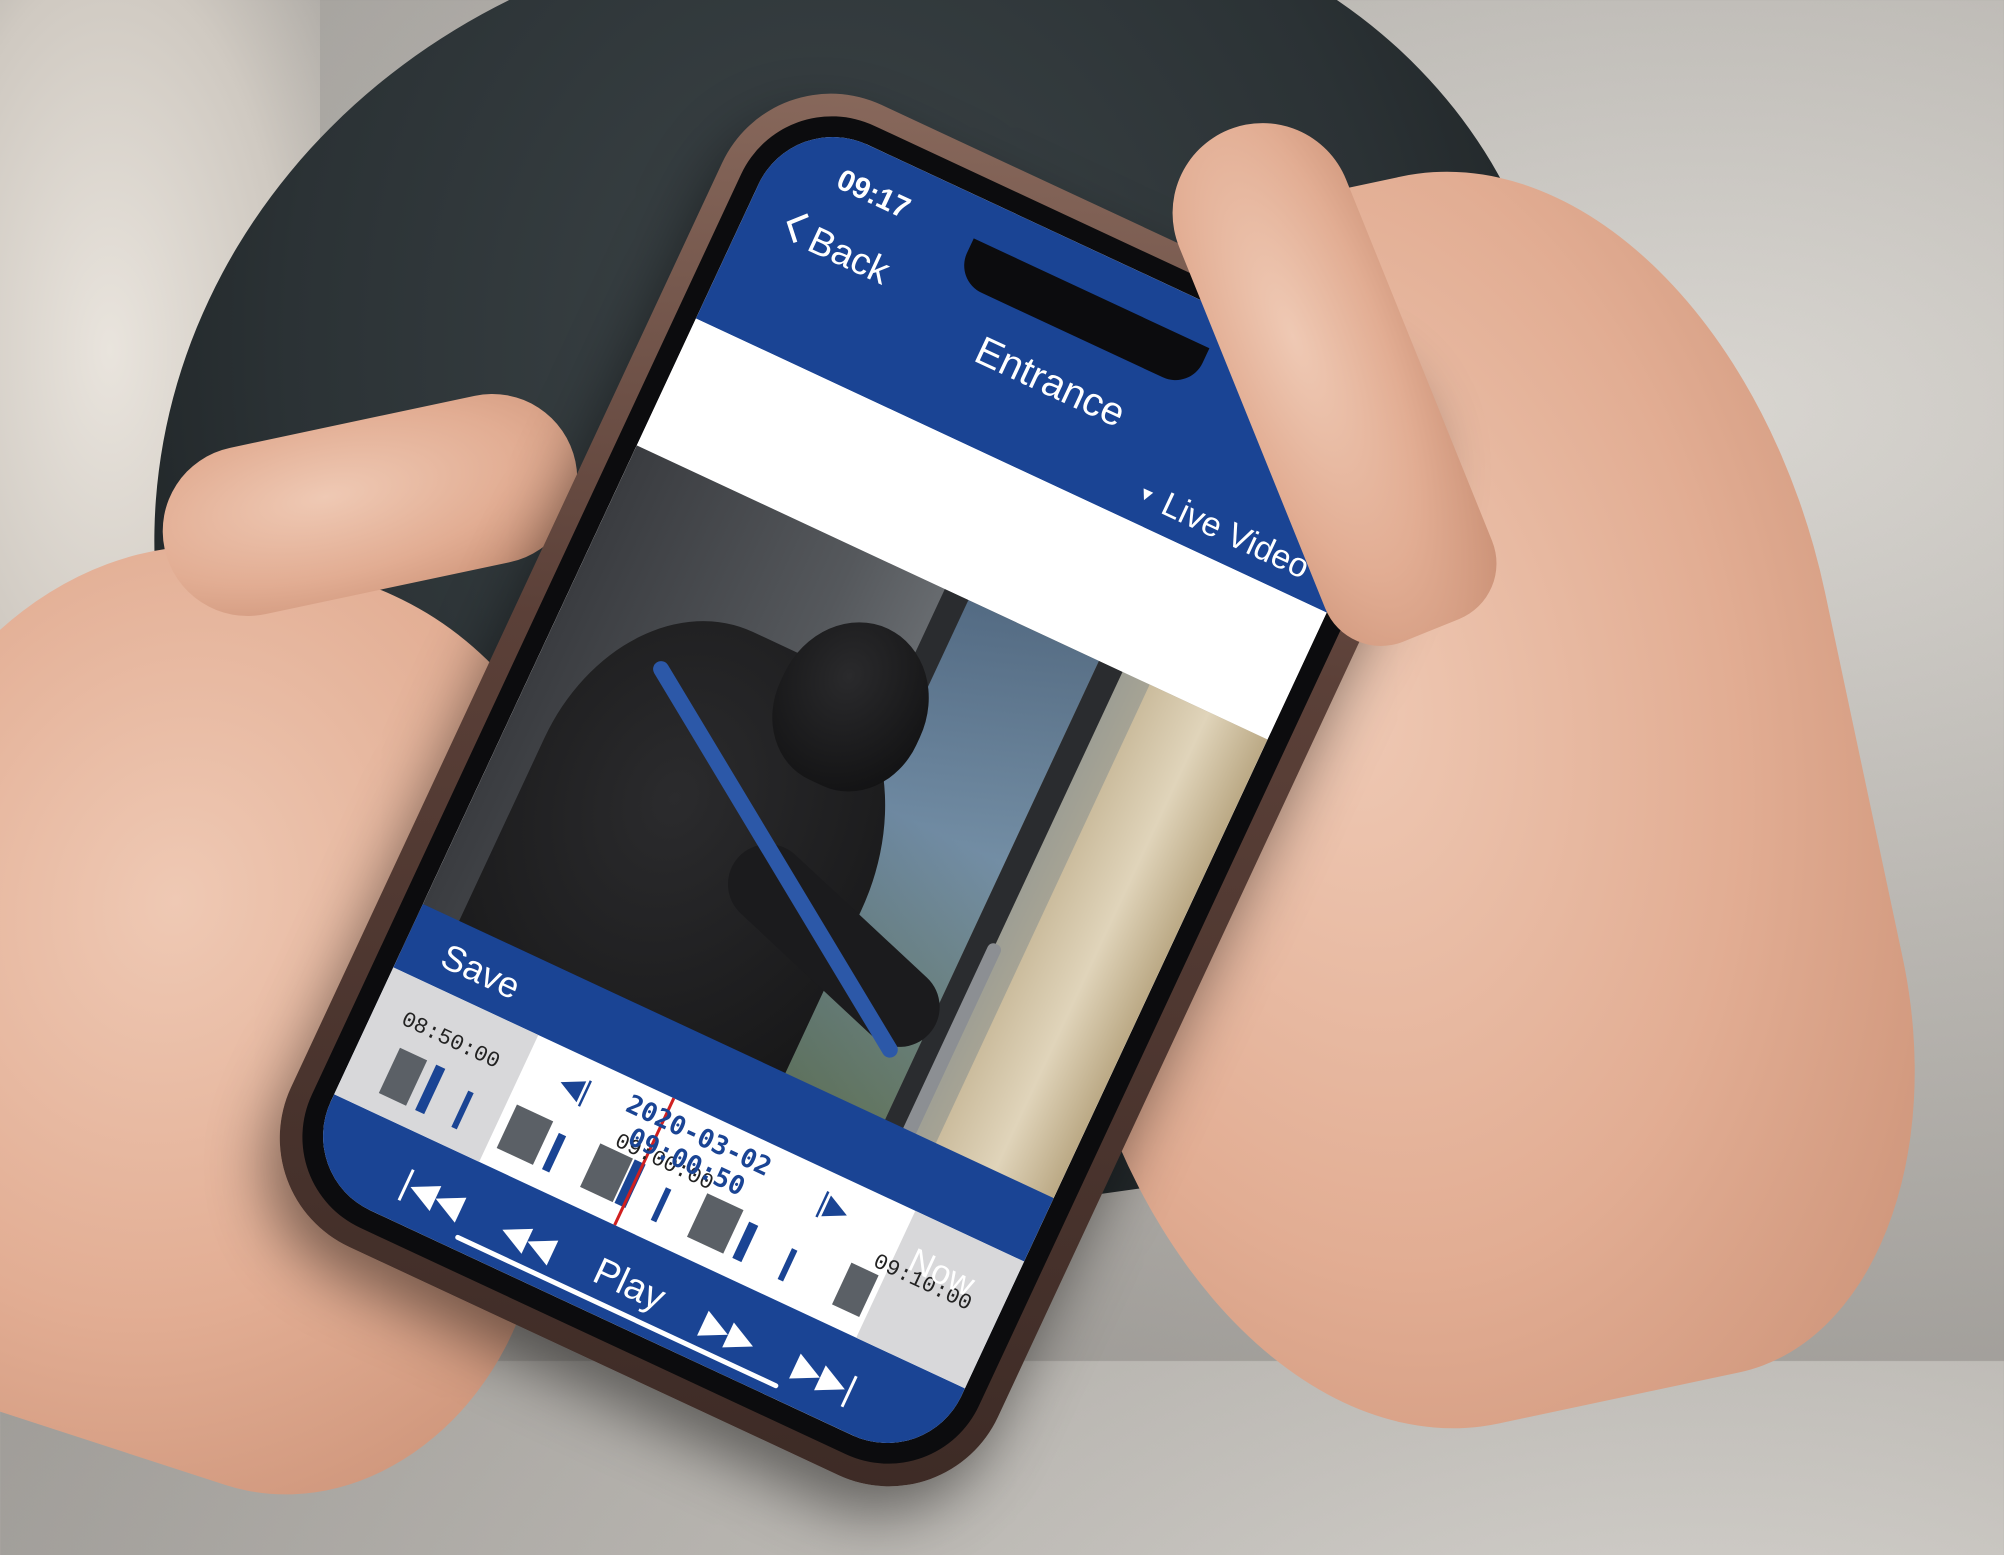  I want to click on skip-to-start-icon: |◀◀, so click(432, 1193).